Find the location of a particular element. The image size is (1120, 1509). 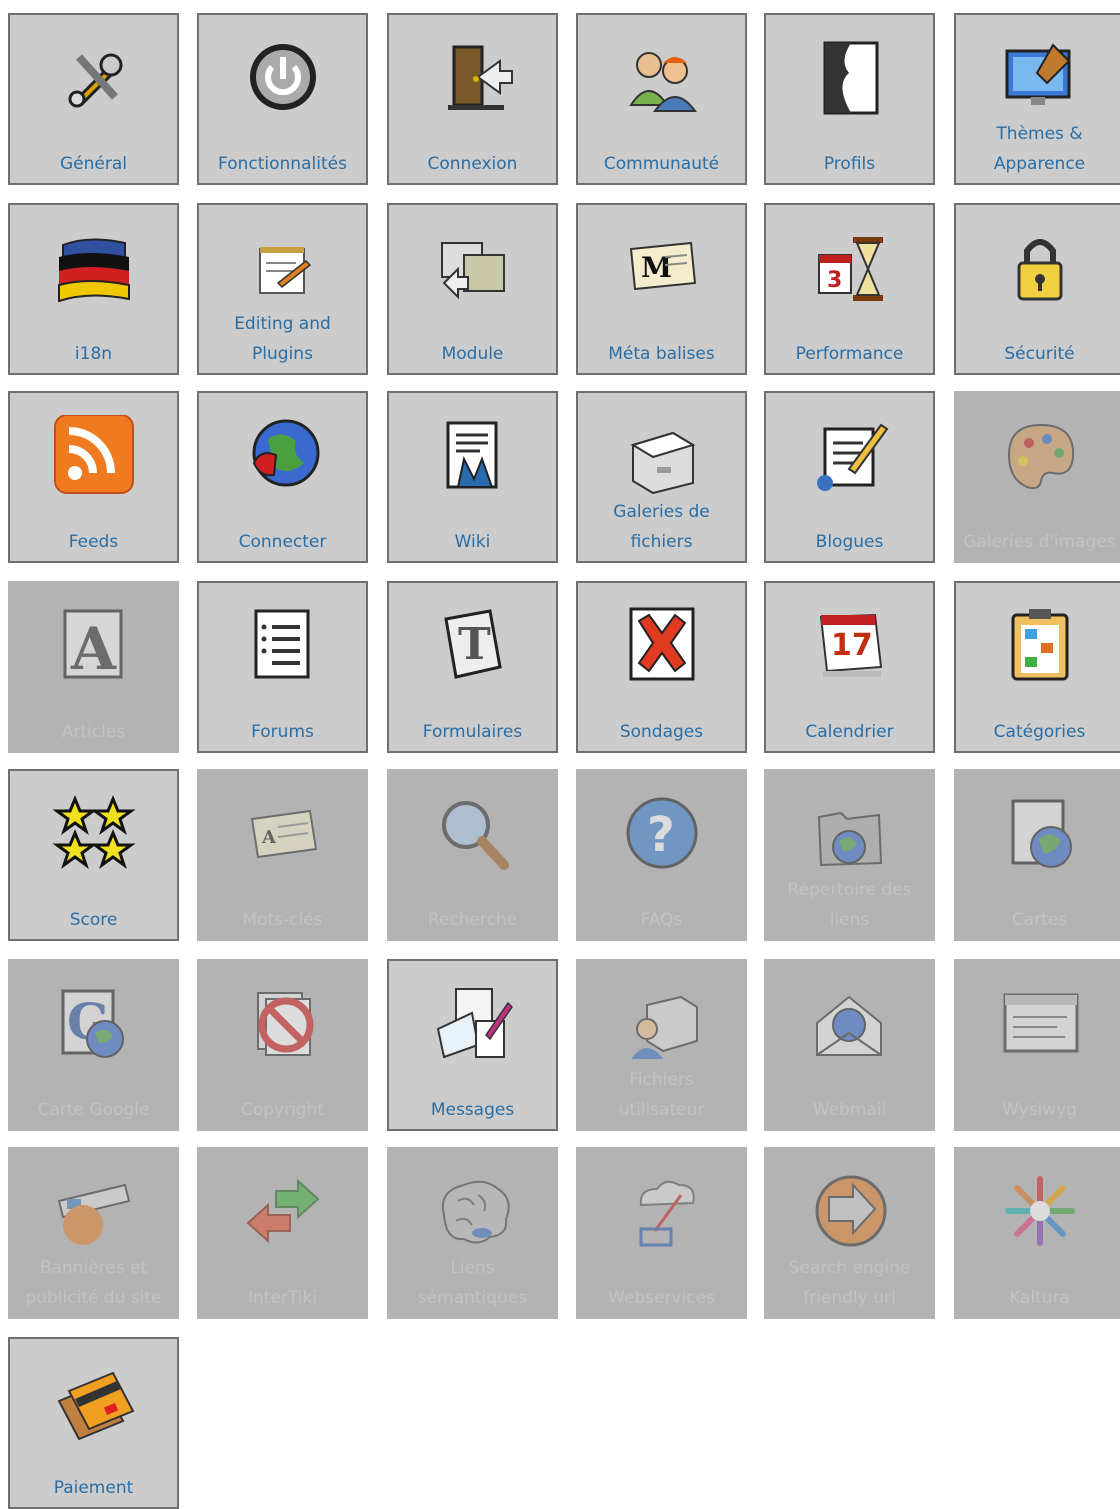

magnifier-icon is located at coordinates (473, 833).